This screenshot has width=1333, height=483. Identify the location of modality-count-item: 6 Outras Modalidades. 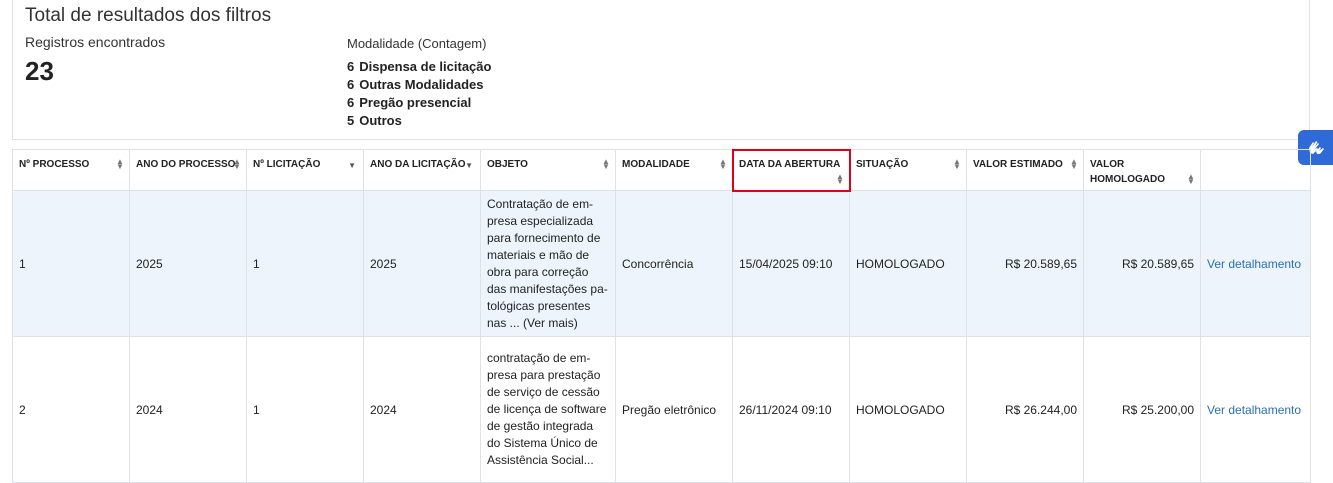
(419, 85).